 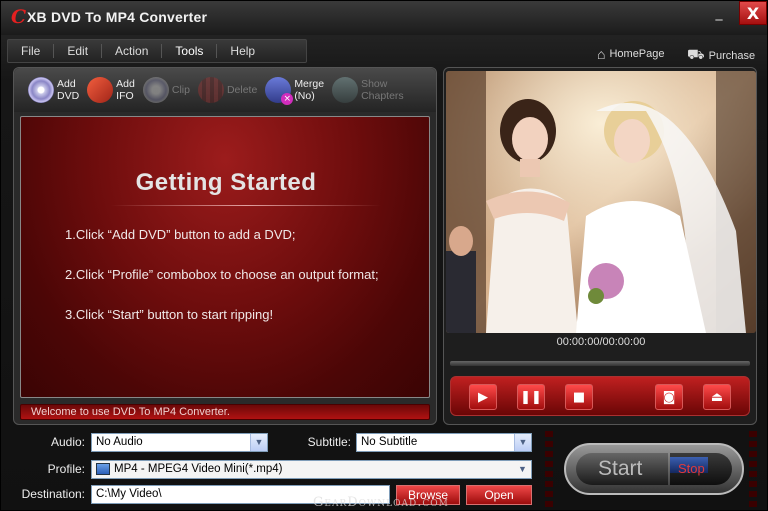 I want to click on step-1-text: 1.Click “Add DVD” button to add a DVD;, so click(x=180, y=234).